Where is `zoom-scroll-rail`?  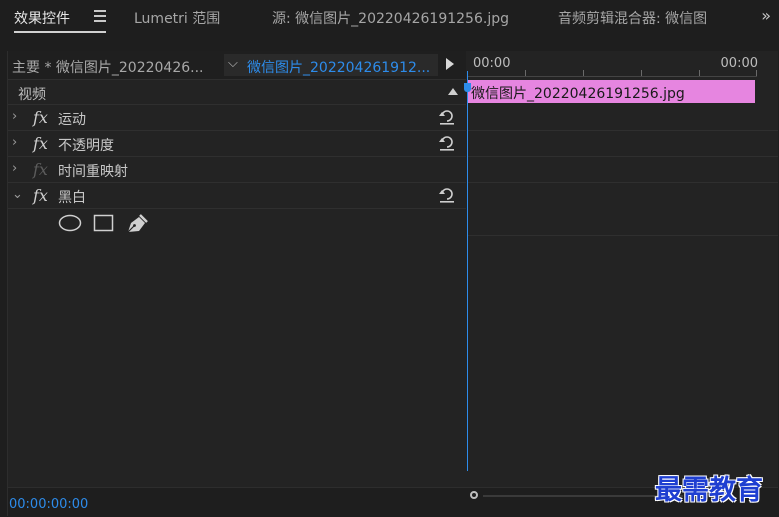 zoom-scroll-rail is located at coordinates (583, 496).